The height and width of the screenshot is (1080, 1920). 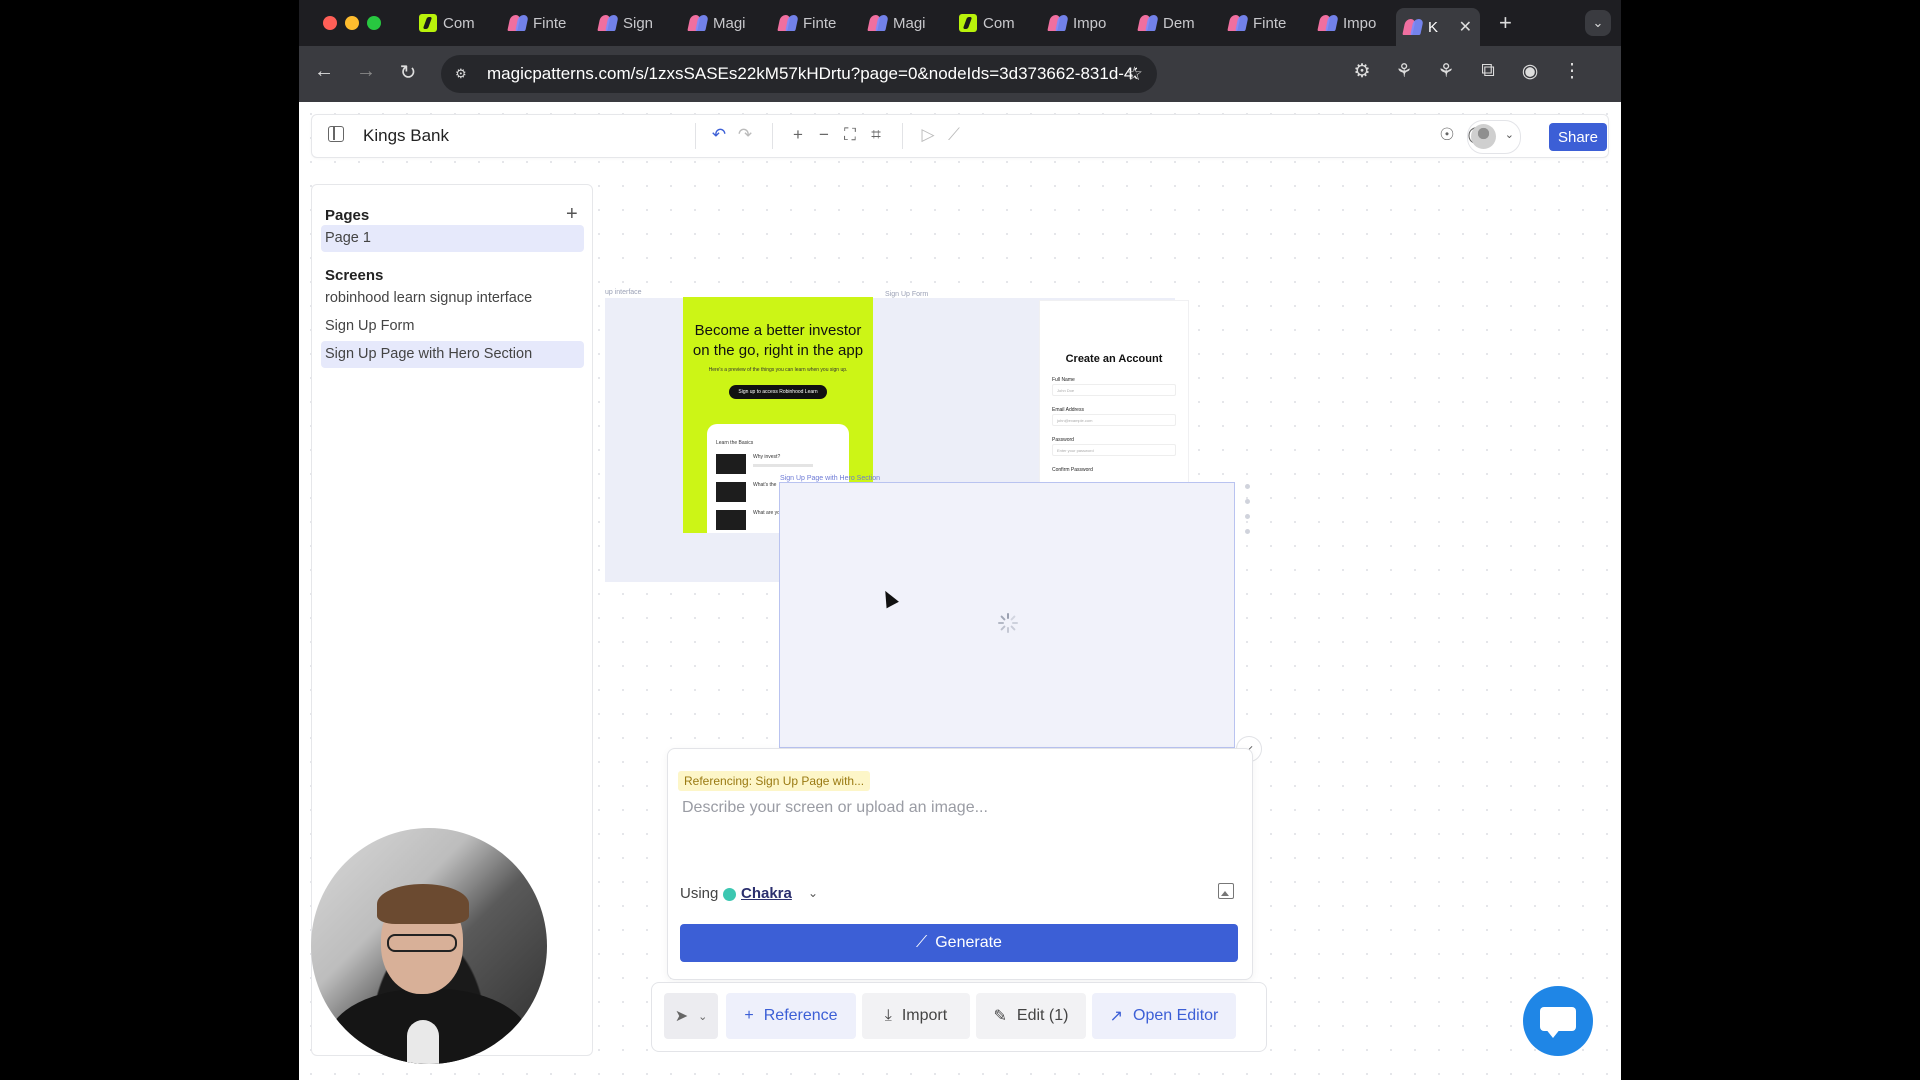 I want to click on zoom-out-icon: −, so click(x=824, y=135).